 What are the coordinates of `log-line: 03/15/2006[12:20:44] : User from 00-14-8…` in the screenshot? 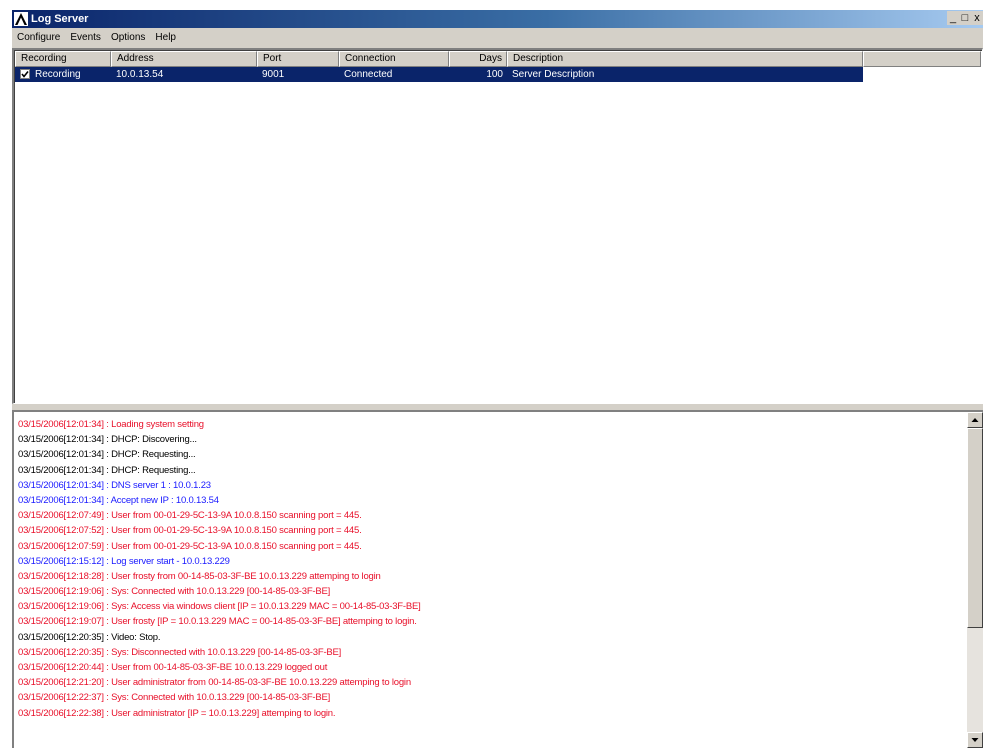 It's located at (173, 667).